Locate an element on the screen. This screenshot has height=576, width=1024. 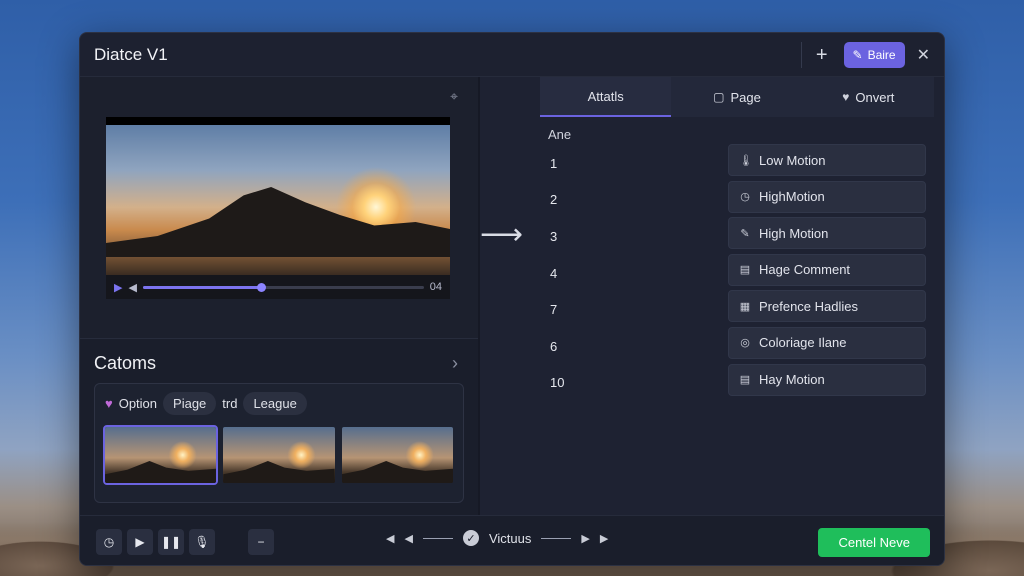
tab-label: Onvert is located at coordinates (875, 97).